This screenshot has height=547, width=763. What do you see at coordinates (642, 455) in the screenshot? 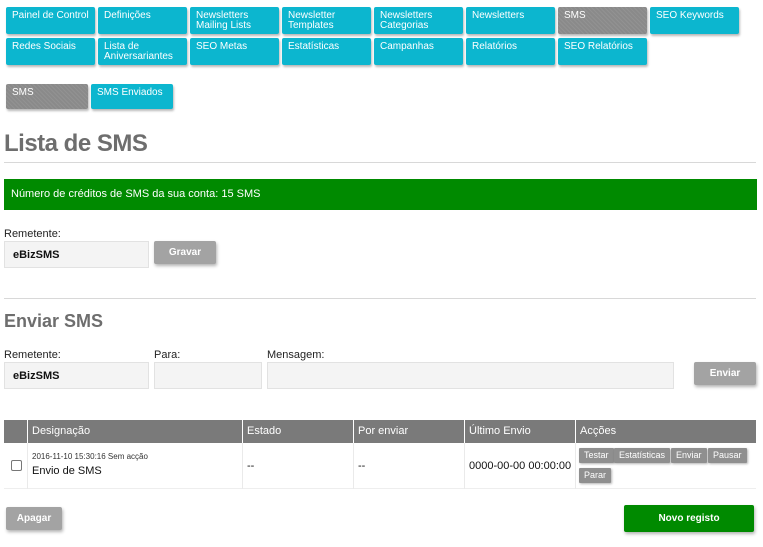
I see `action-estatisticas-button: Estatísticas` at bounding box center [642, 455].